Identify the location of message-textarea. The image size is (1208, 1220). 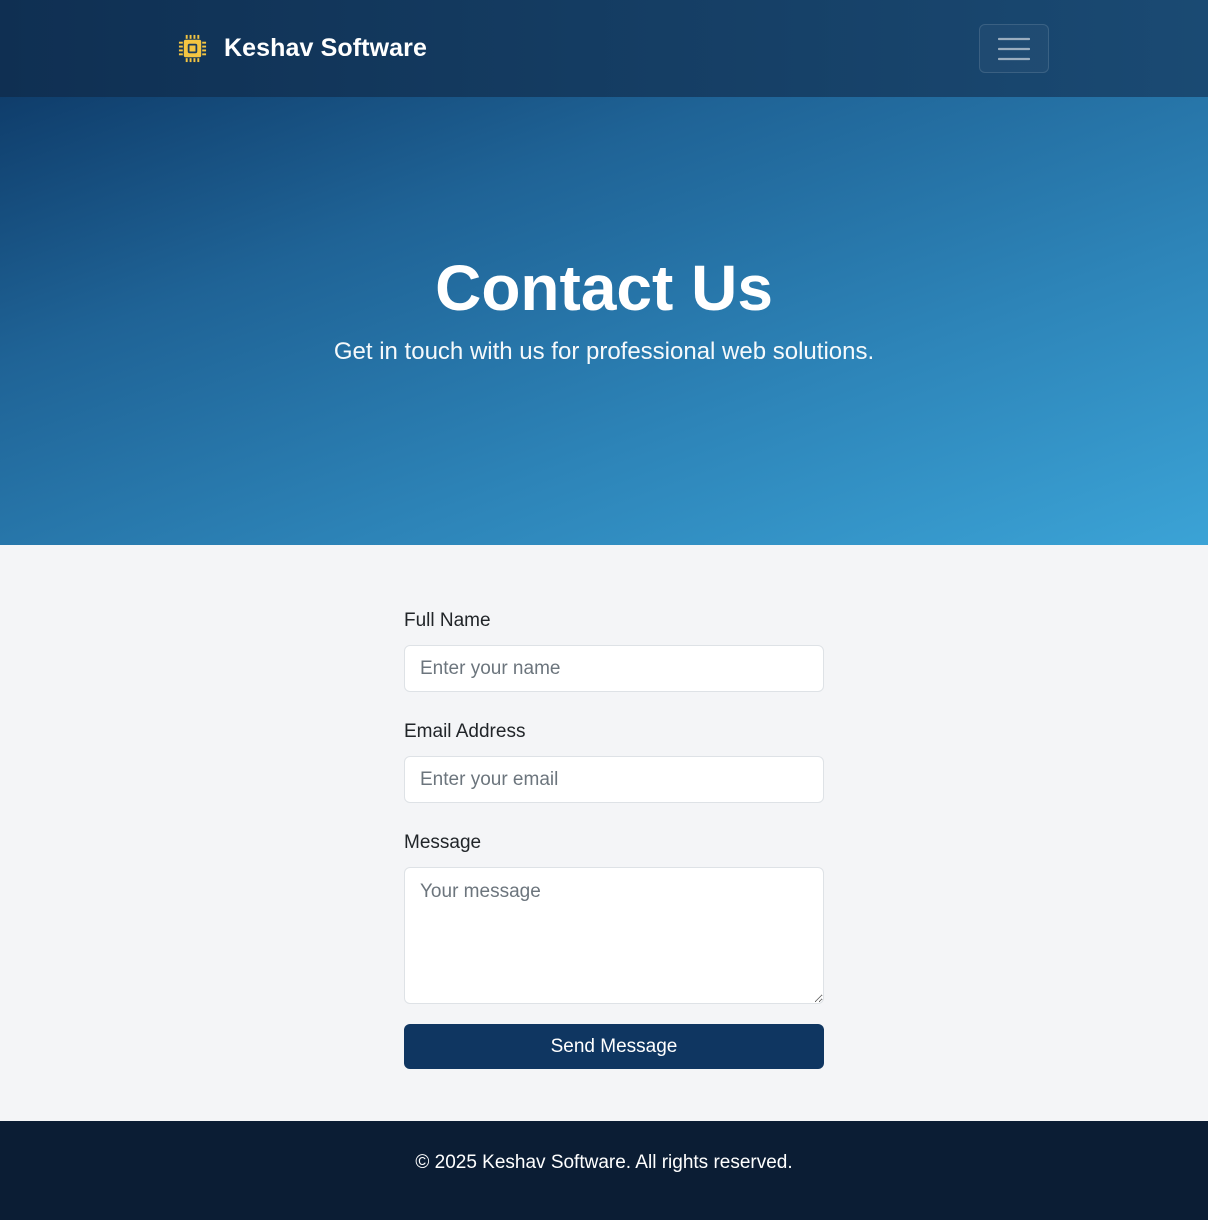
(614, 935).